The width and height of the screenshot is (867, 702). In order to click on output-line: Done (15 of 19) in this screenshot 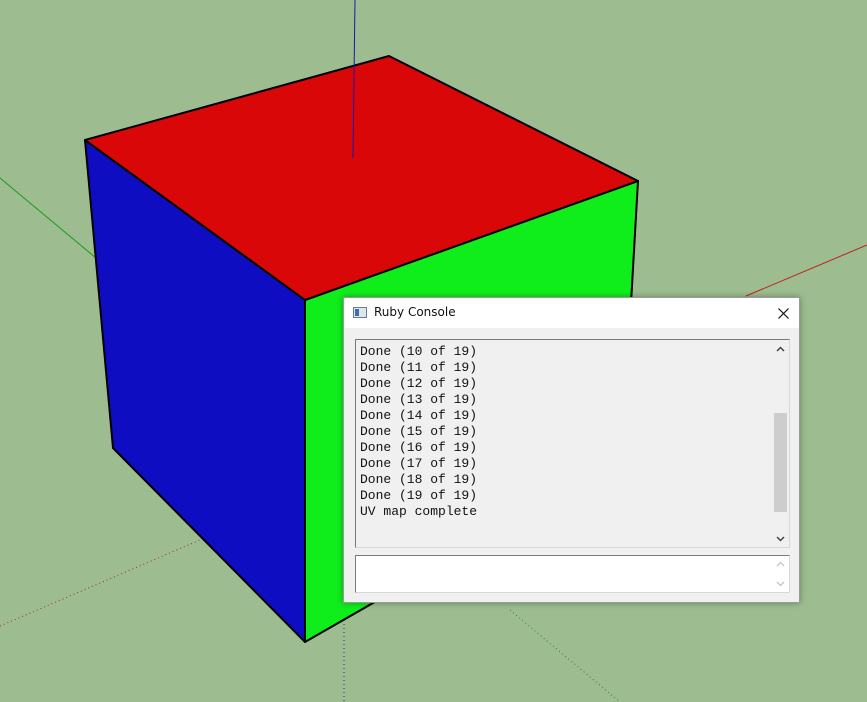, I will do `click(419, 431)`.